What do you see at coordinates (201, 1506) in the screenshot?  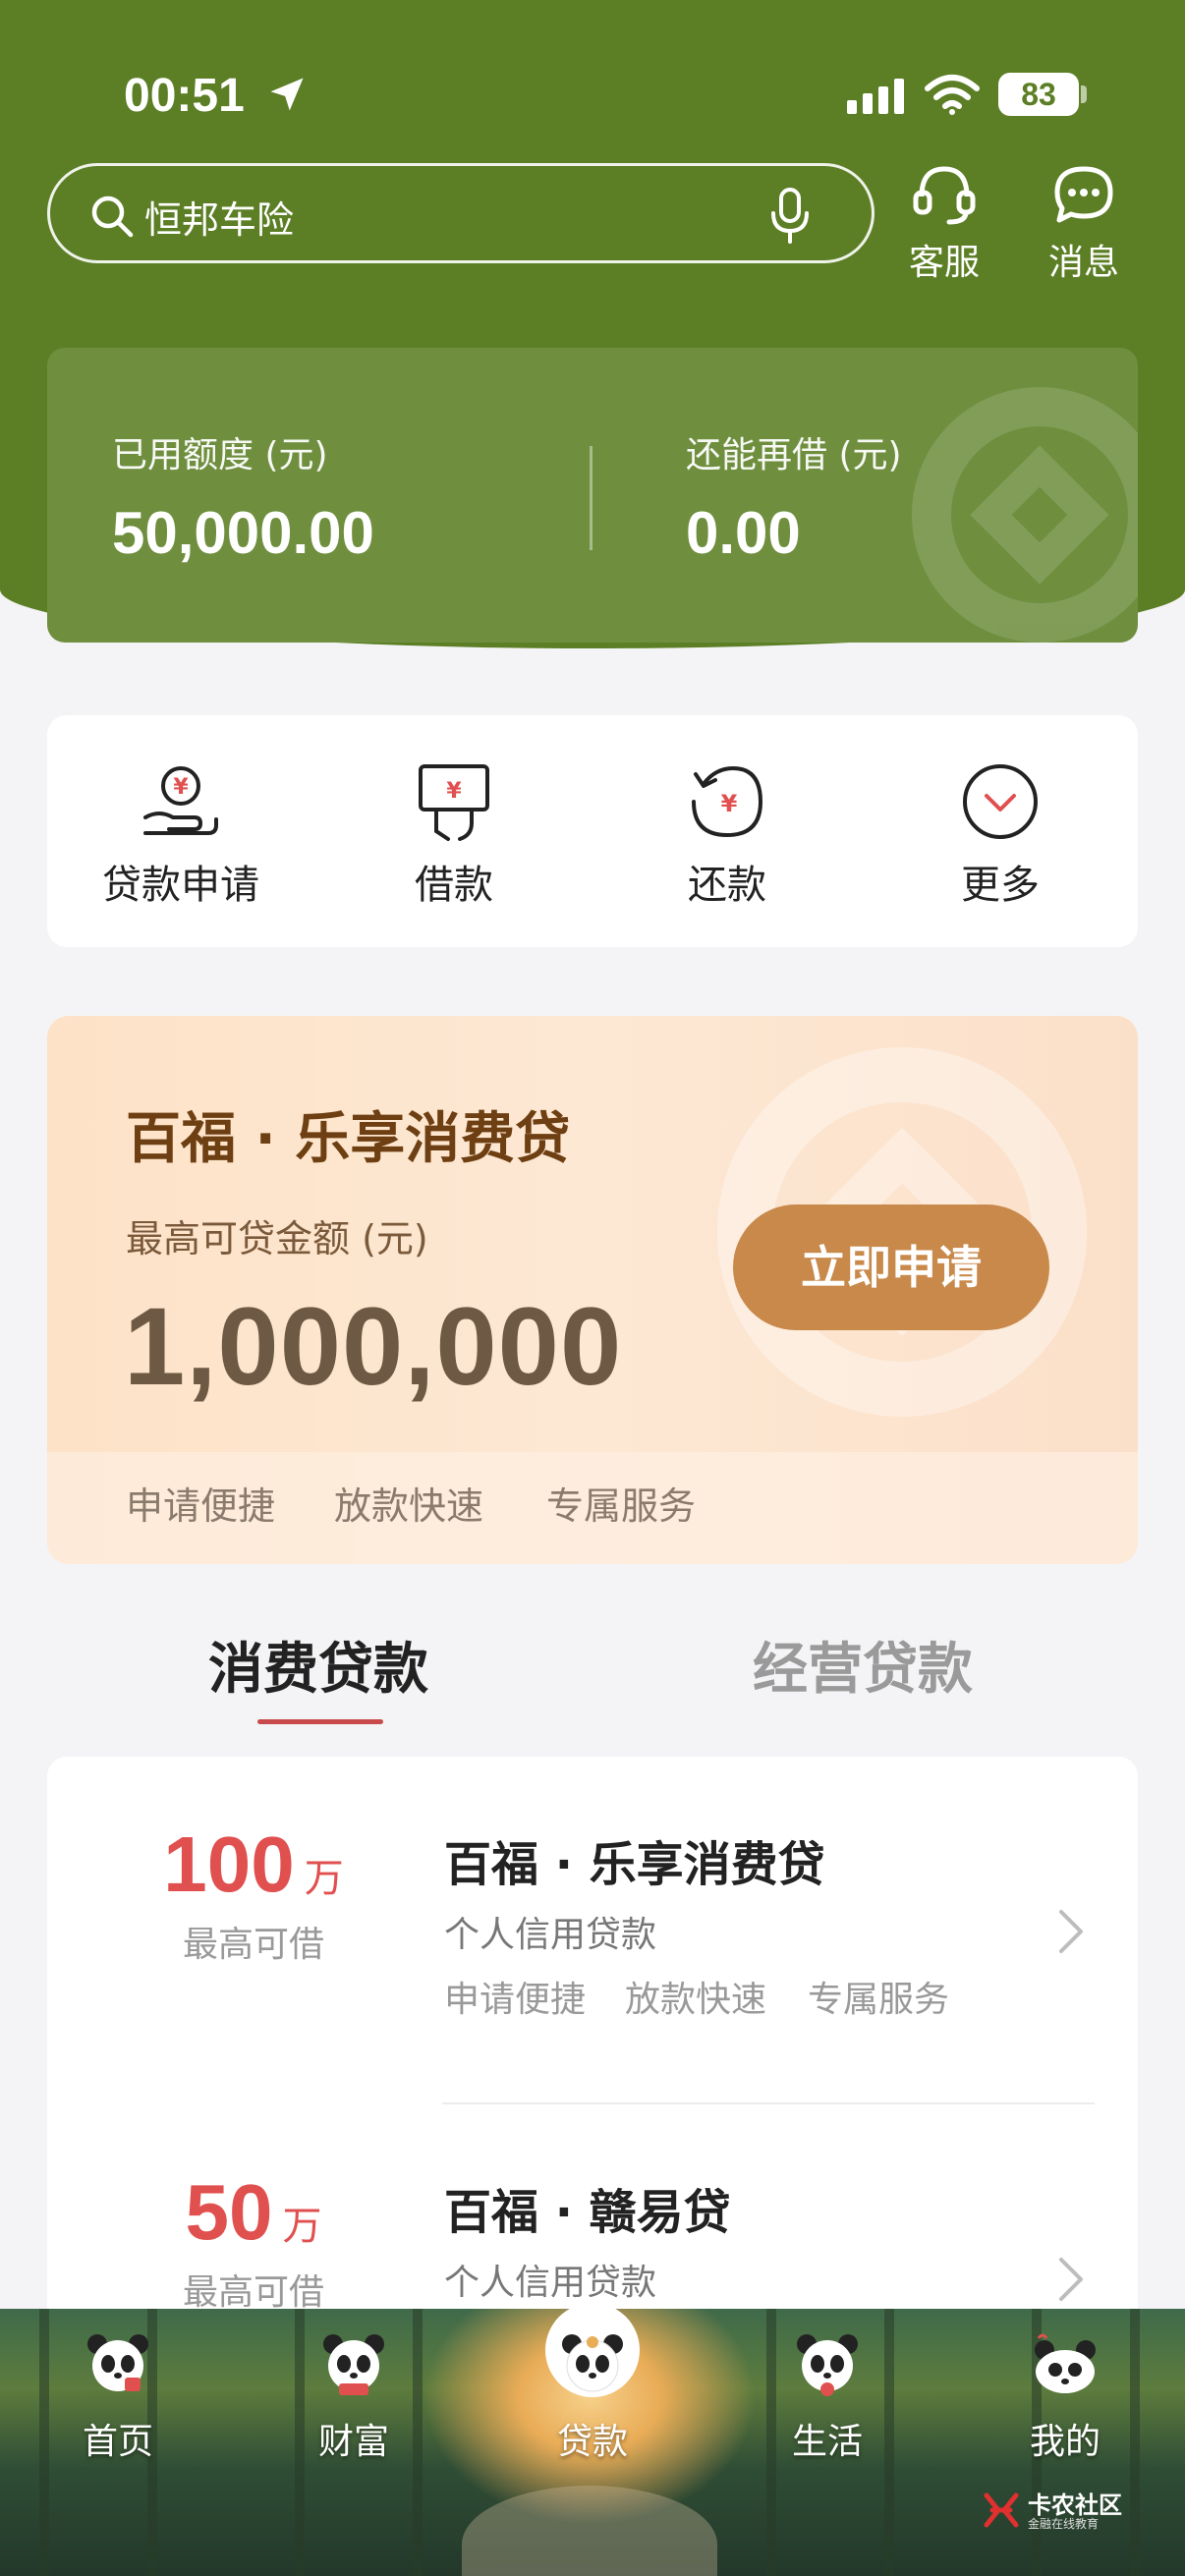 I see `promo-tag: 申请便捷` at bounding box center [201, 1506].